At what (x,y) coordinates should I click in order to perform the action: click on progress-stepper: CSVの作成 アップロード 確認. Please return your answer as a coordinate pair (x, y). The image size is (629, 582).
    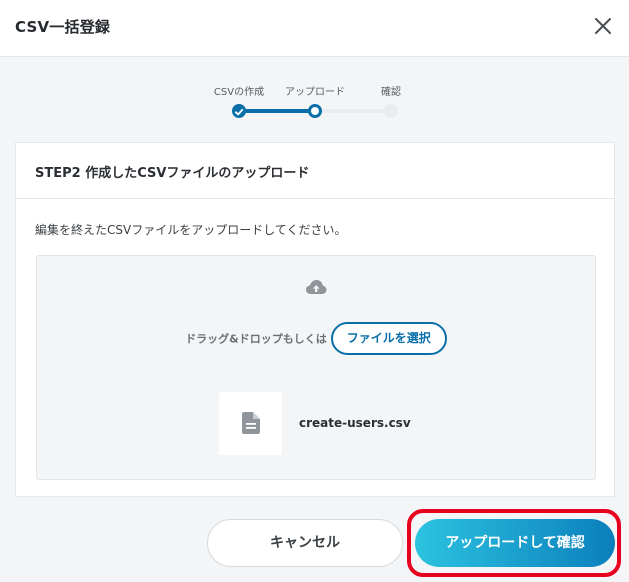
    Looking at the image, I should click on (314, 102).